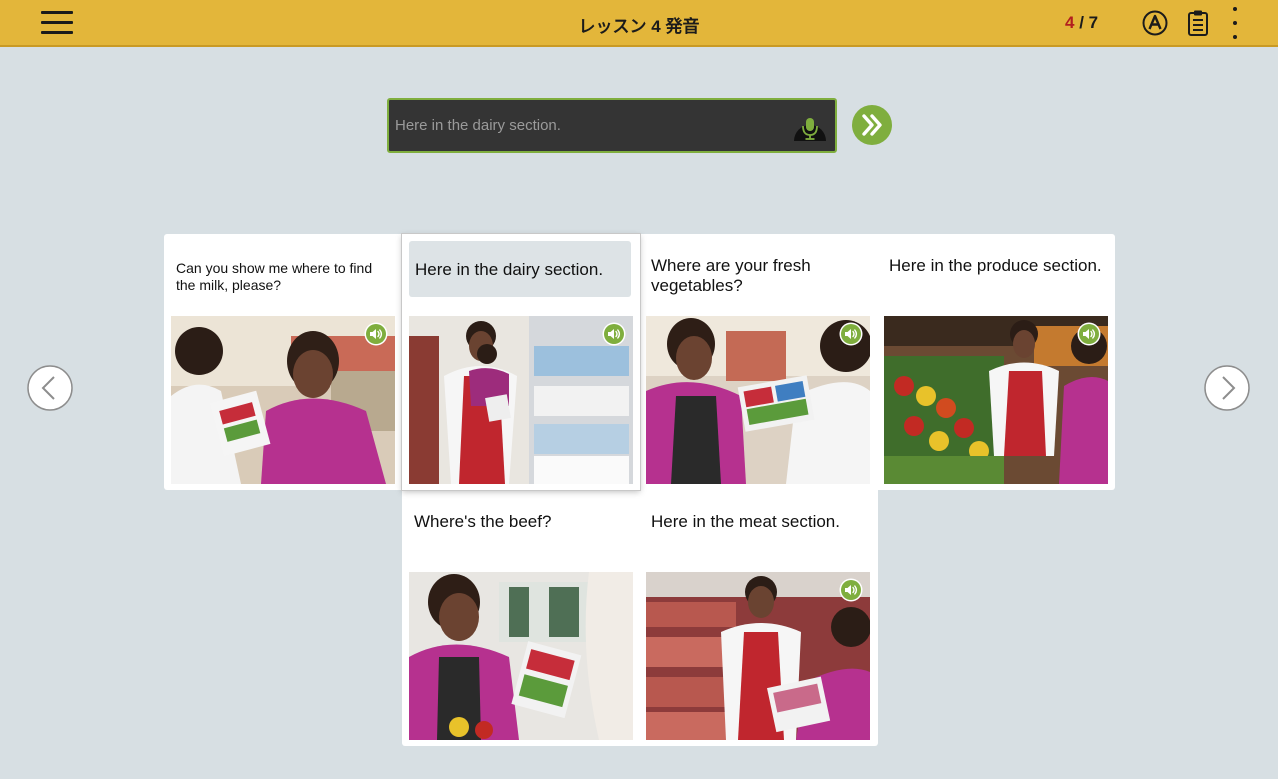 The width and height of the screenshot is (1278, 779). What do you see at coordinates (1198, 23) in the screenshot?
I see `clipboard-icon` at bounding box center [1198, 23].